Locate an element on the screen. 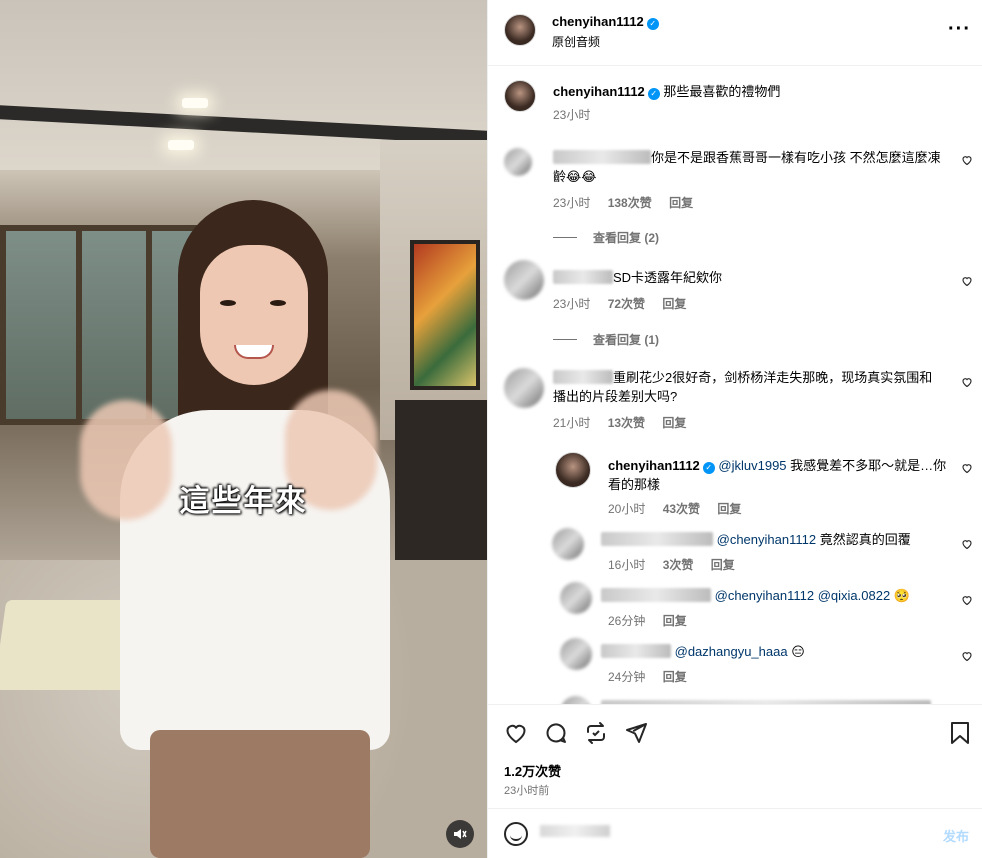 The height and width of the screenshot is (858, 982). speaker-muted-icon is located at coordinates (460, 834).